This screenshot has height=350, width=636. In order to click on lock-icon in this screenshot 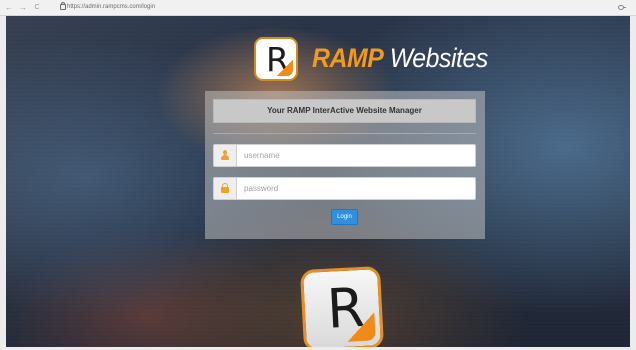, I will do `click(225, 188)`.